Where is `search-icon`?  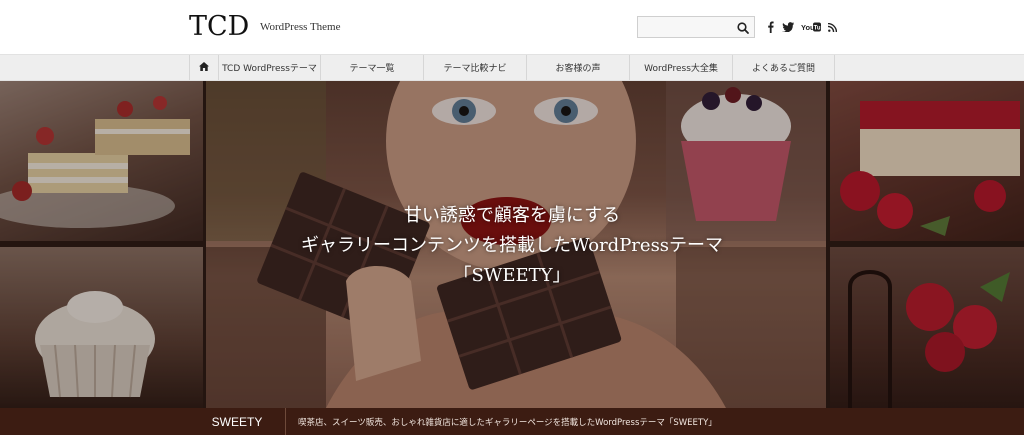 search-icon is located at coordinates (743, 27).